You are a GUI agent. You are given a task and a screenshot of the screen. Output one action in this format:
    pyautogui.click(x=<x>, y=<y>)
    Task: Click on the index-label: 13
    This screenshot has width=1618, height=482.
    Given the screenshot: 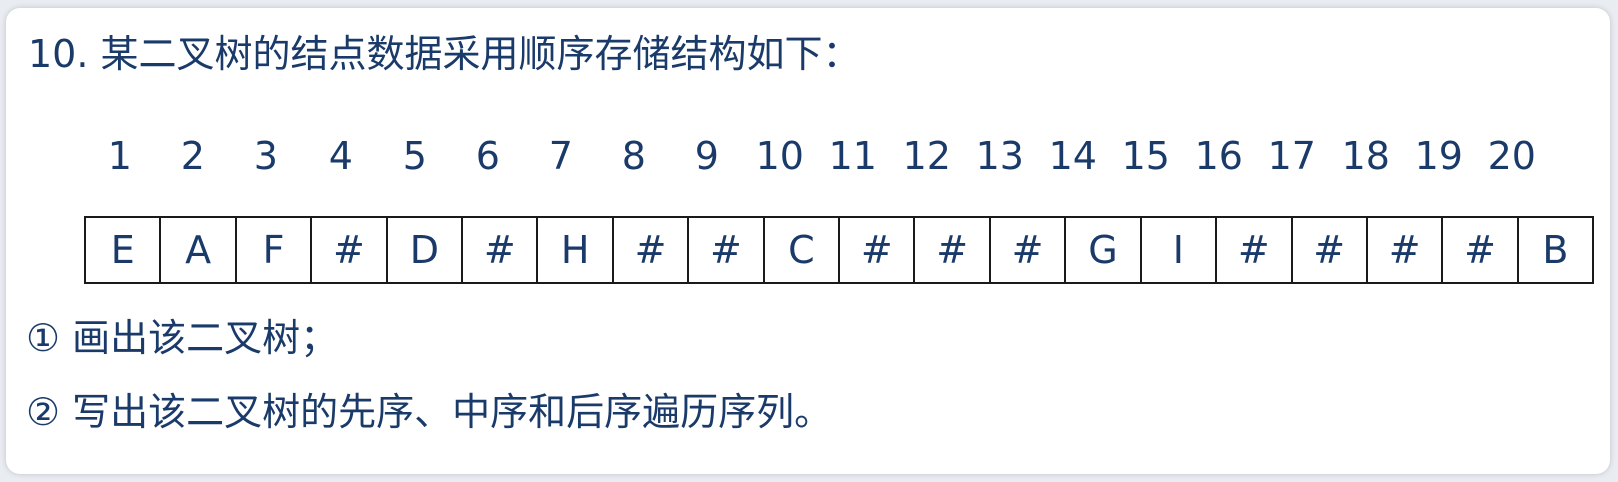 What is the action you would take?
    pyautogui.click(x=999, y=156)
    